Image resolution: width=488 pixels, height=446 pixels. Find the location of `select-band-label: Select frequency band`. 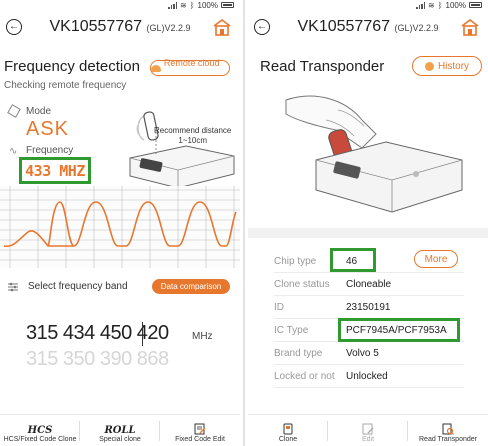

select-band-label: Select frequency band is located at coordinates (78, 286).